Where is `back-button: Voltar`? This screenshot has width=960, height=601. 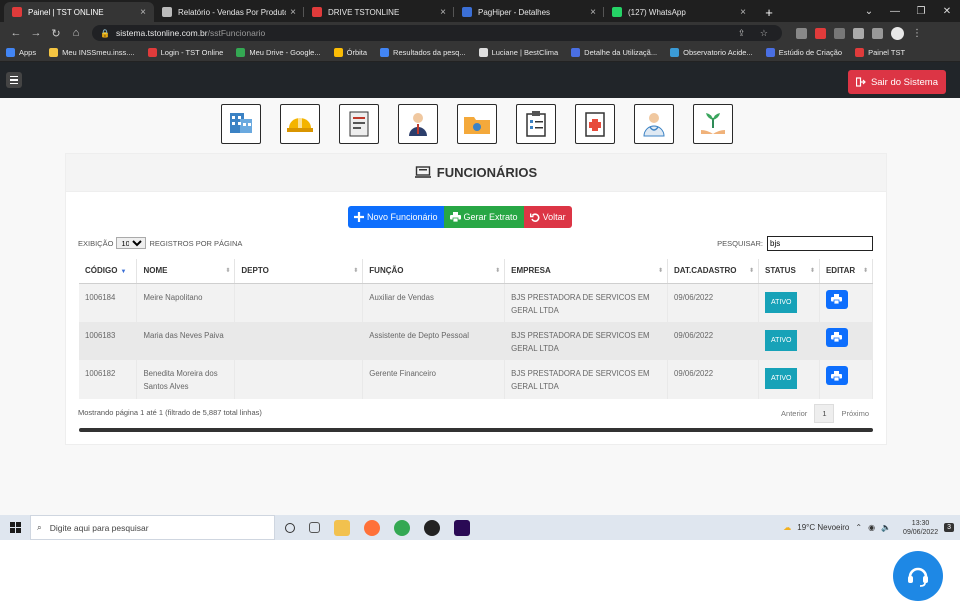
back-button: Voltar is located at coordinates (547, 217).